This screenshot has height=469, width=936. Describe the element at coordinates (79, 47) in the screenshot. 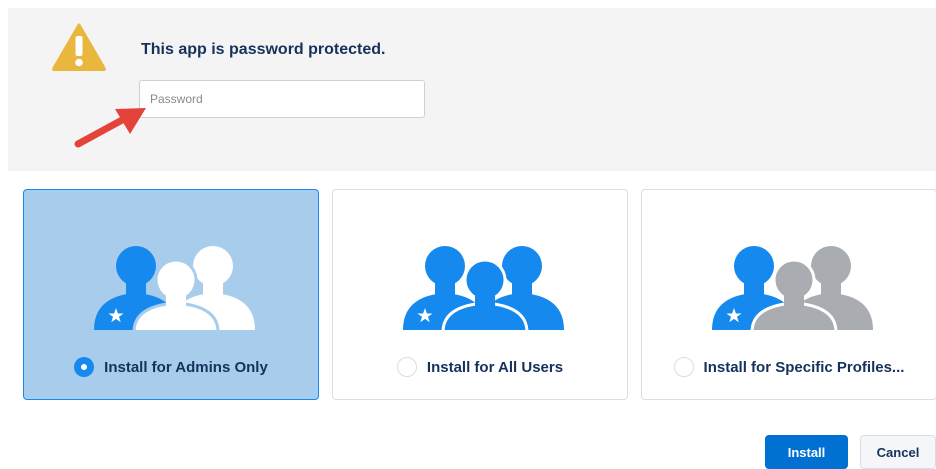

I see `warning-icon` at that location.